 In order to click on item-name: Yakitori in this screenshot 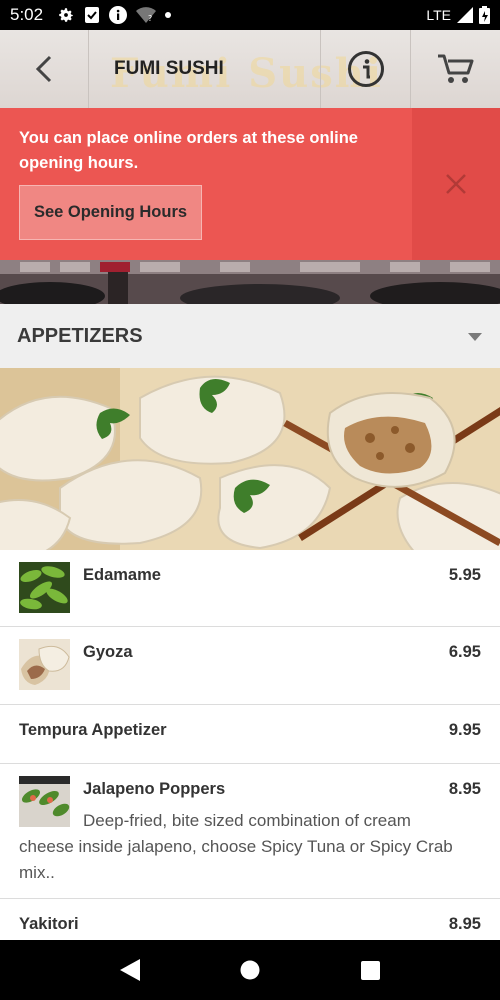, I will do `click(49, 924)`.